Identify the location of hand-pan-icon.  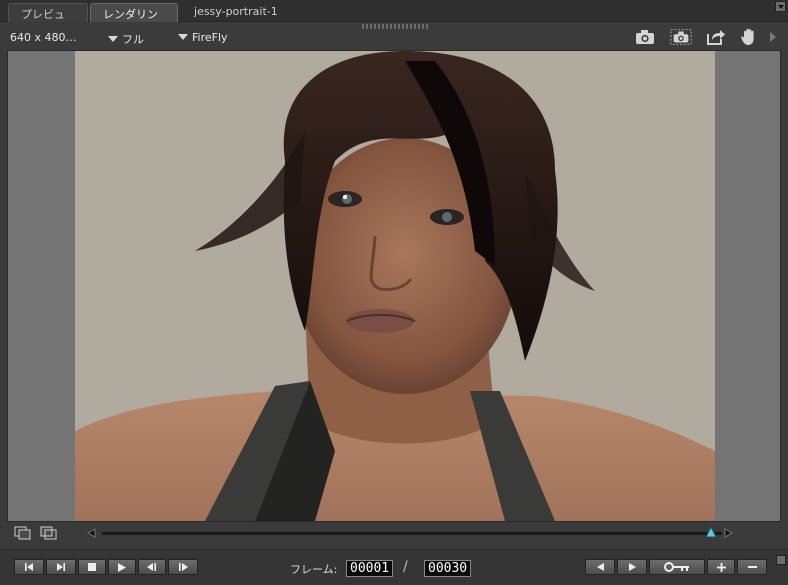
(749, 37).